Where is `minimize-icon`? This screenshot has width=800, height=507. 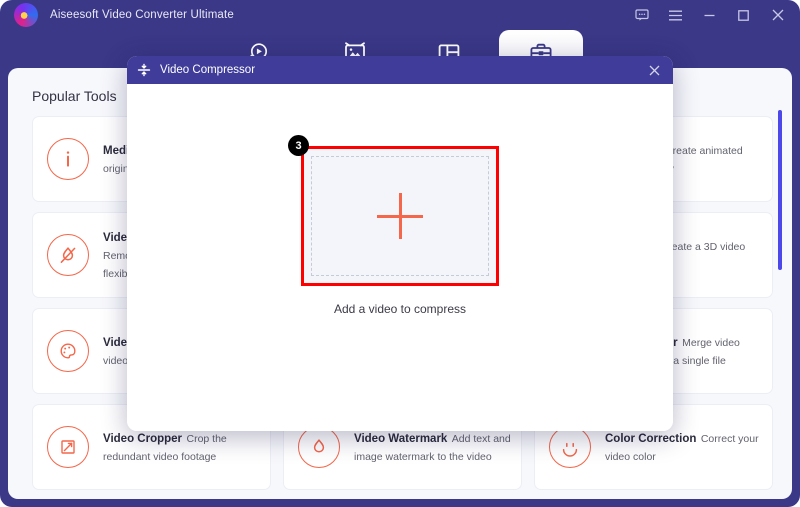 minimize-icon is located at coordinates (709, 15).